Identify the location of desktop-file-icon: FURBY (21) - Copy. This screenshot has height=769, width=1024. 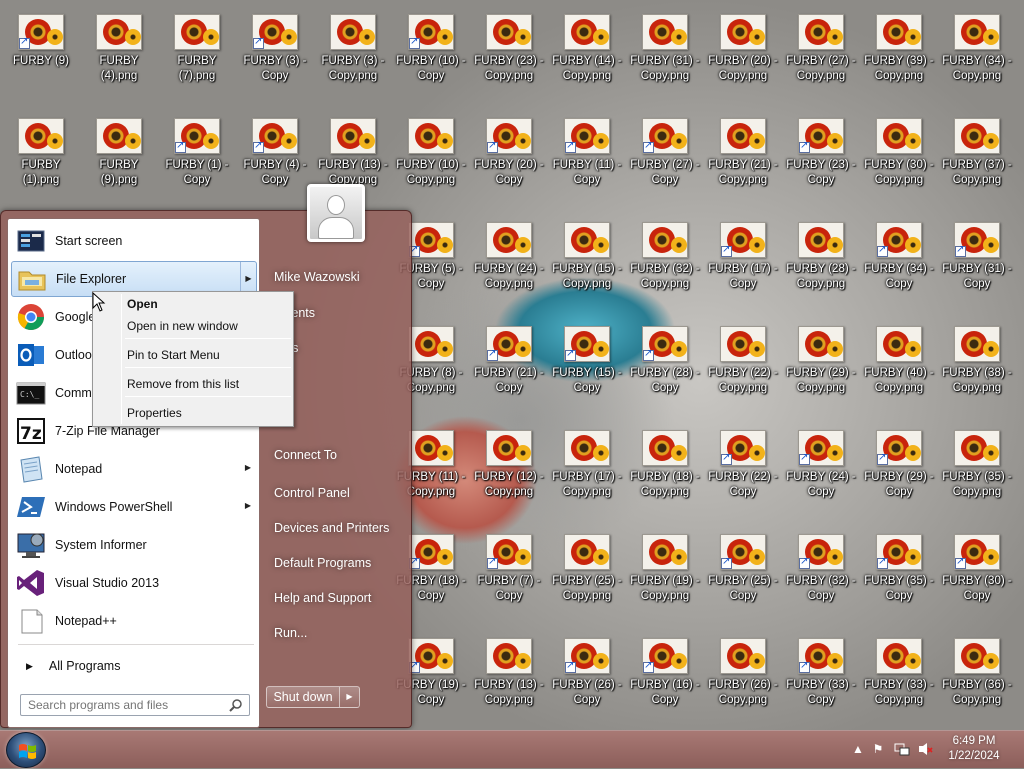
(509, 360).